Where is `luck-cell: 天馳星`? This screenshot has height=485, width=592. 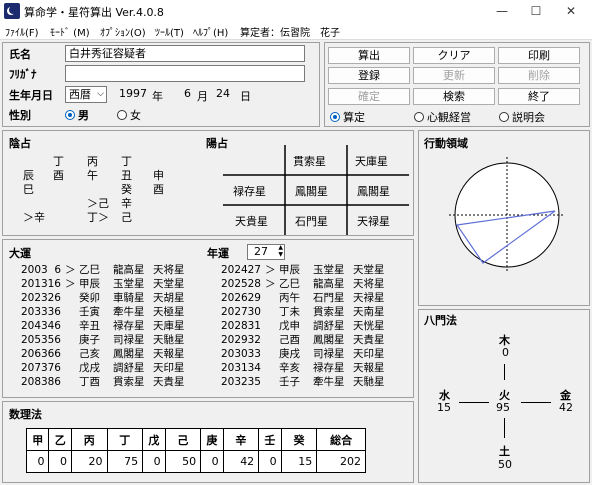
luck-cell: 天馳星 is located at coordinates (169, 340).